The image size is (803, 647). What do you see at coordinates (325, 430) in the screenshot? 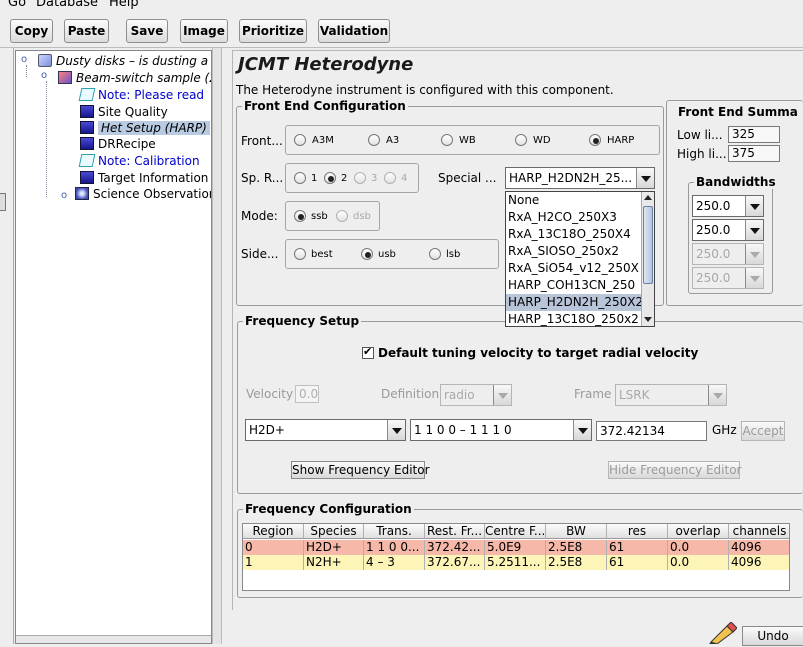
I see `species-combo: H2D+` at bounding box center [325, 430].